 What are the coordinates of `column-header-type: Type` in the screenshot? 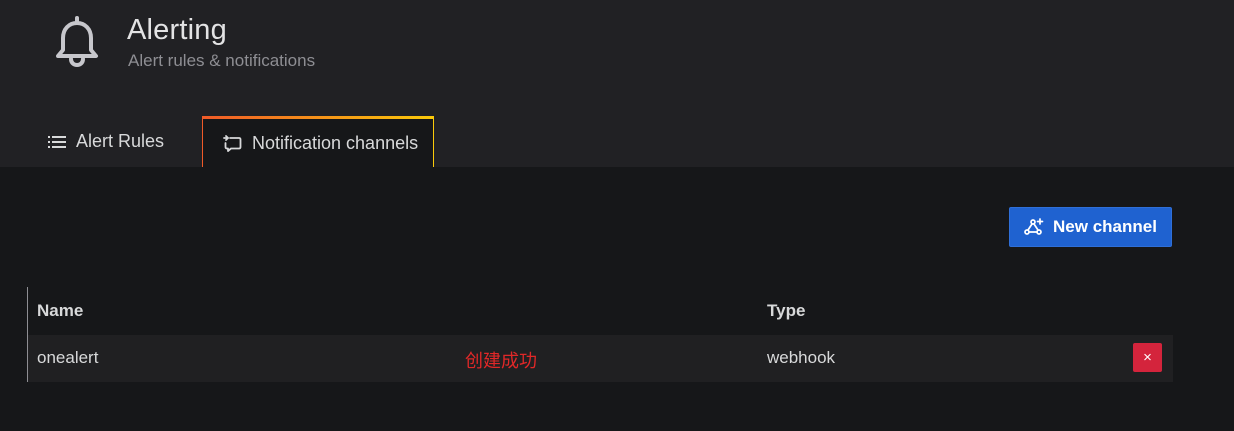 It's located at (786, 310).